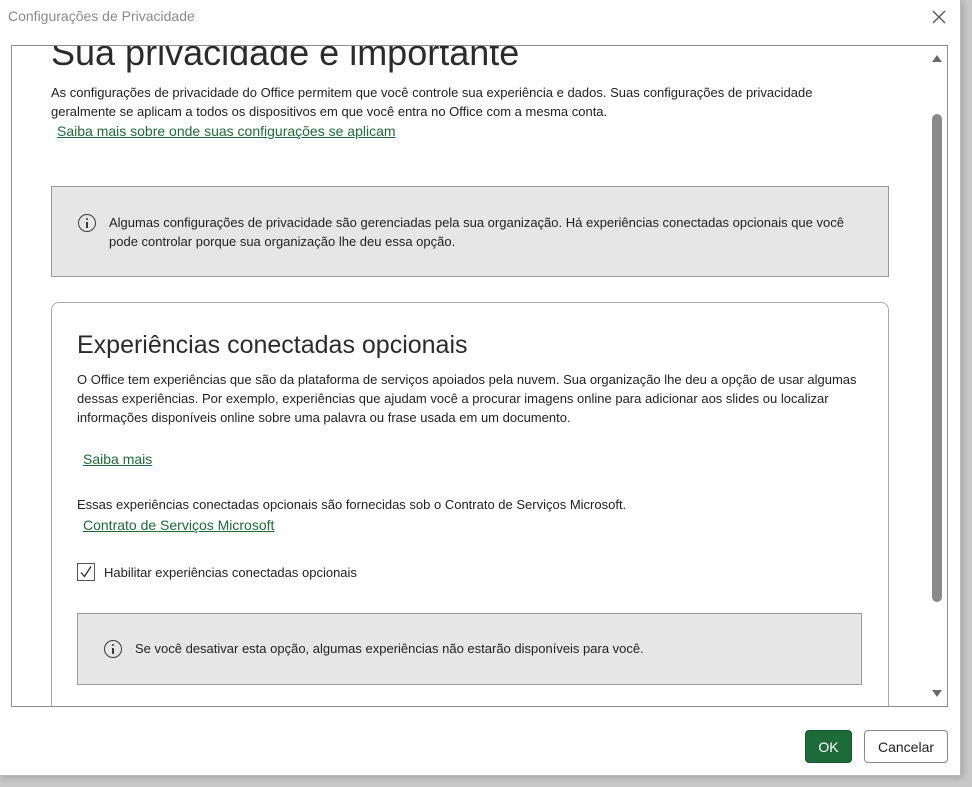 The image size is (972, 787). I want to click on close-button, so click(939, 17).